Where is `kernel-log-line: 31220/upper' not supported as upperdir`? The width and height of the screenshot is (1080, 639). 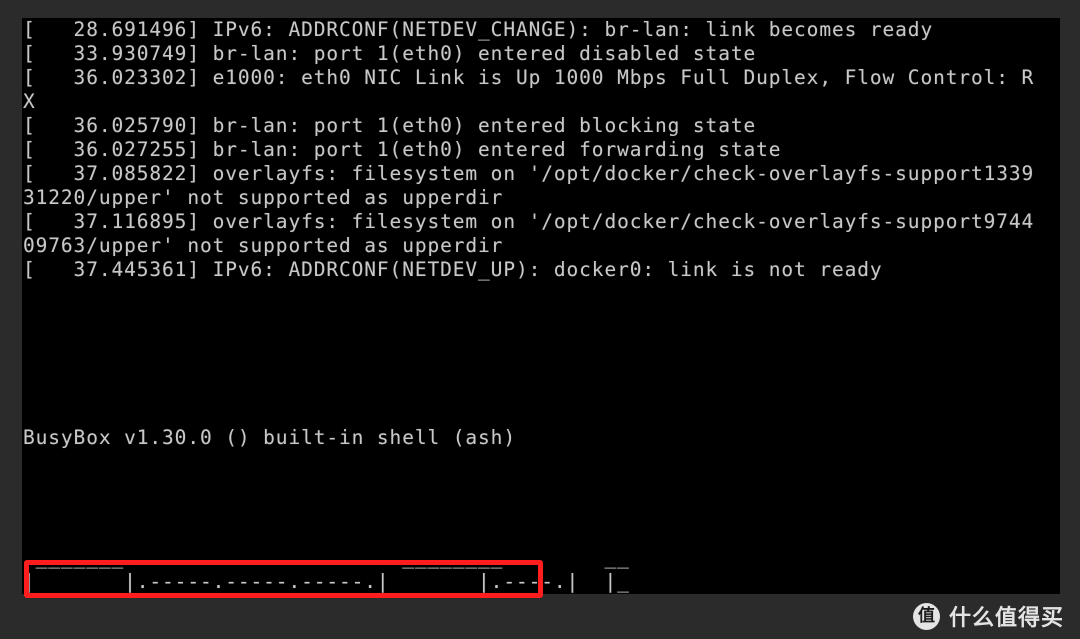 kernel-log-line: 31220/upper' not supported as upperdir is located at coordinates (263, 197).